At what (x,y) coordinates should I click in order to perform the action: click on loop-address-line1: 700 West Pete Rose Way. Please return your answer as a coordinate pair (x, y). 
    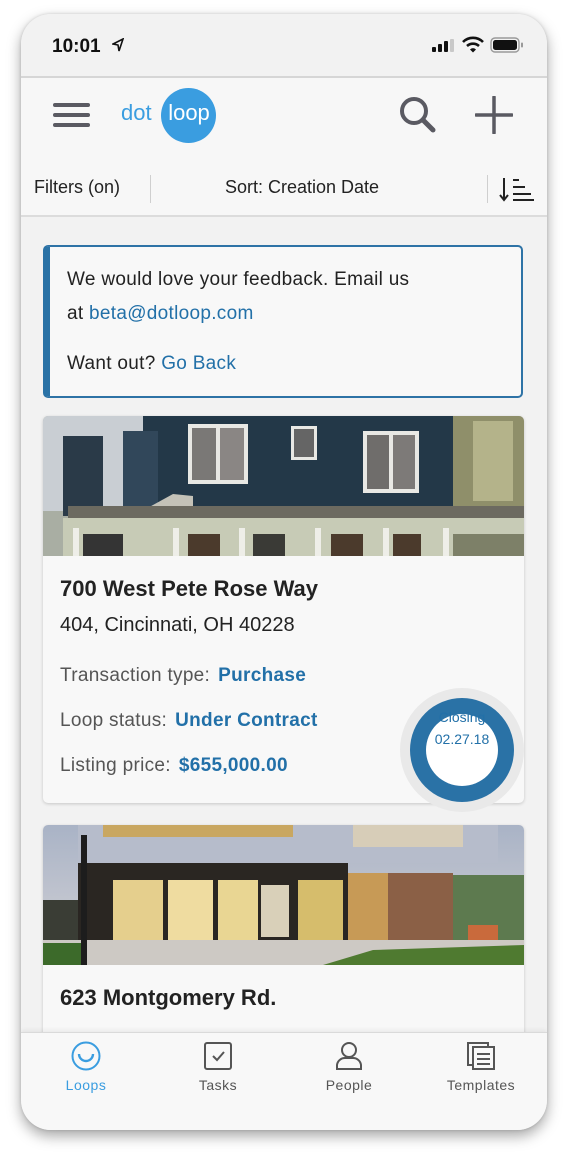
    Looking at the image, I should click on (189, 588).